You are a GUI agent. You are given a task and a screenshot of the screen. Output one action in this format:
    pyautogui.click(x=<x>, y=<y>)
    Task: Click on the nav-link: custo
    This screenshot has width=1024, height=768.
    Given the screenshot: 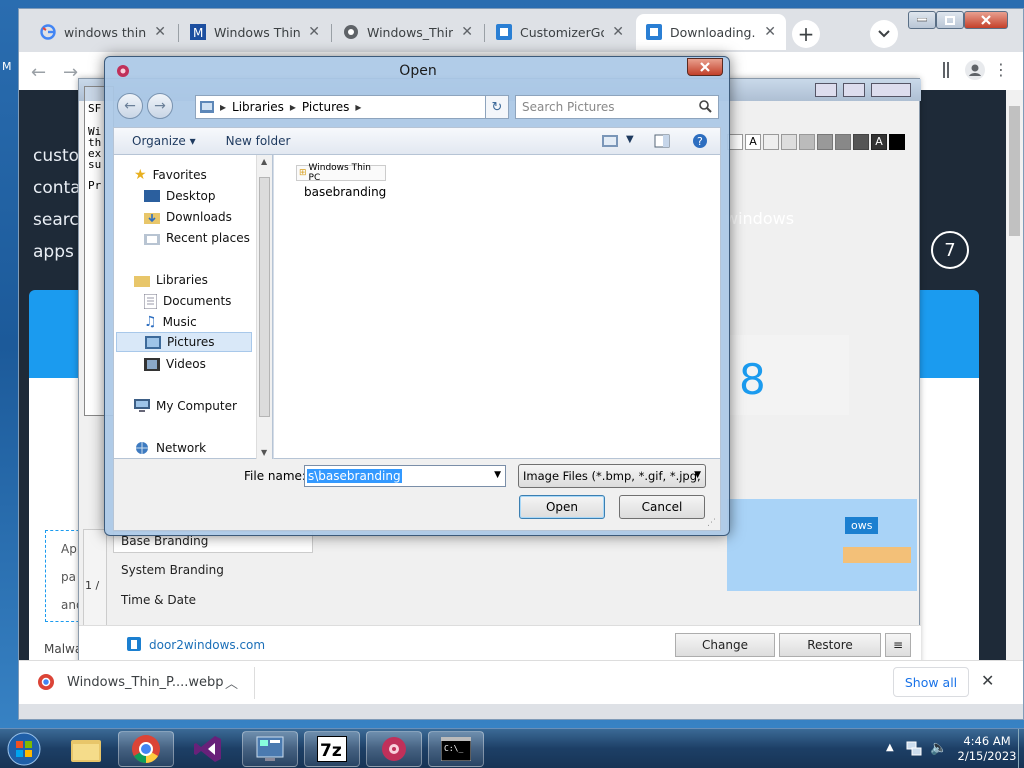 What is the action you would take?
    pyautogui.click(x=56, y=156)
    